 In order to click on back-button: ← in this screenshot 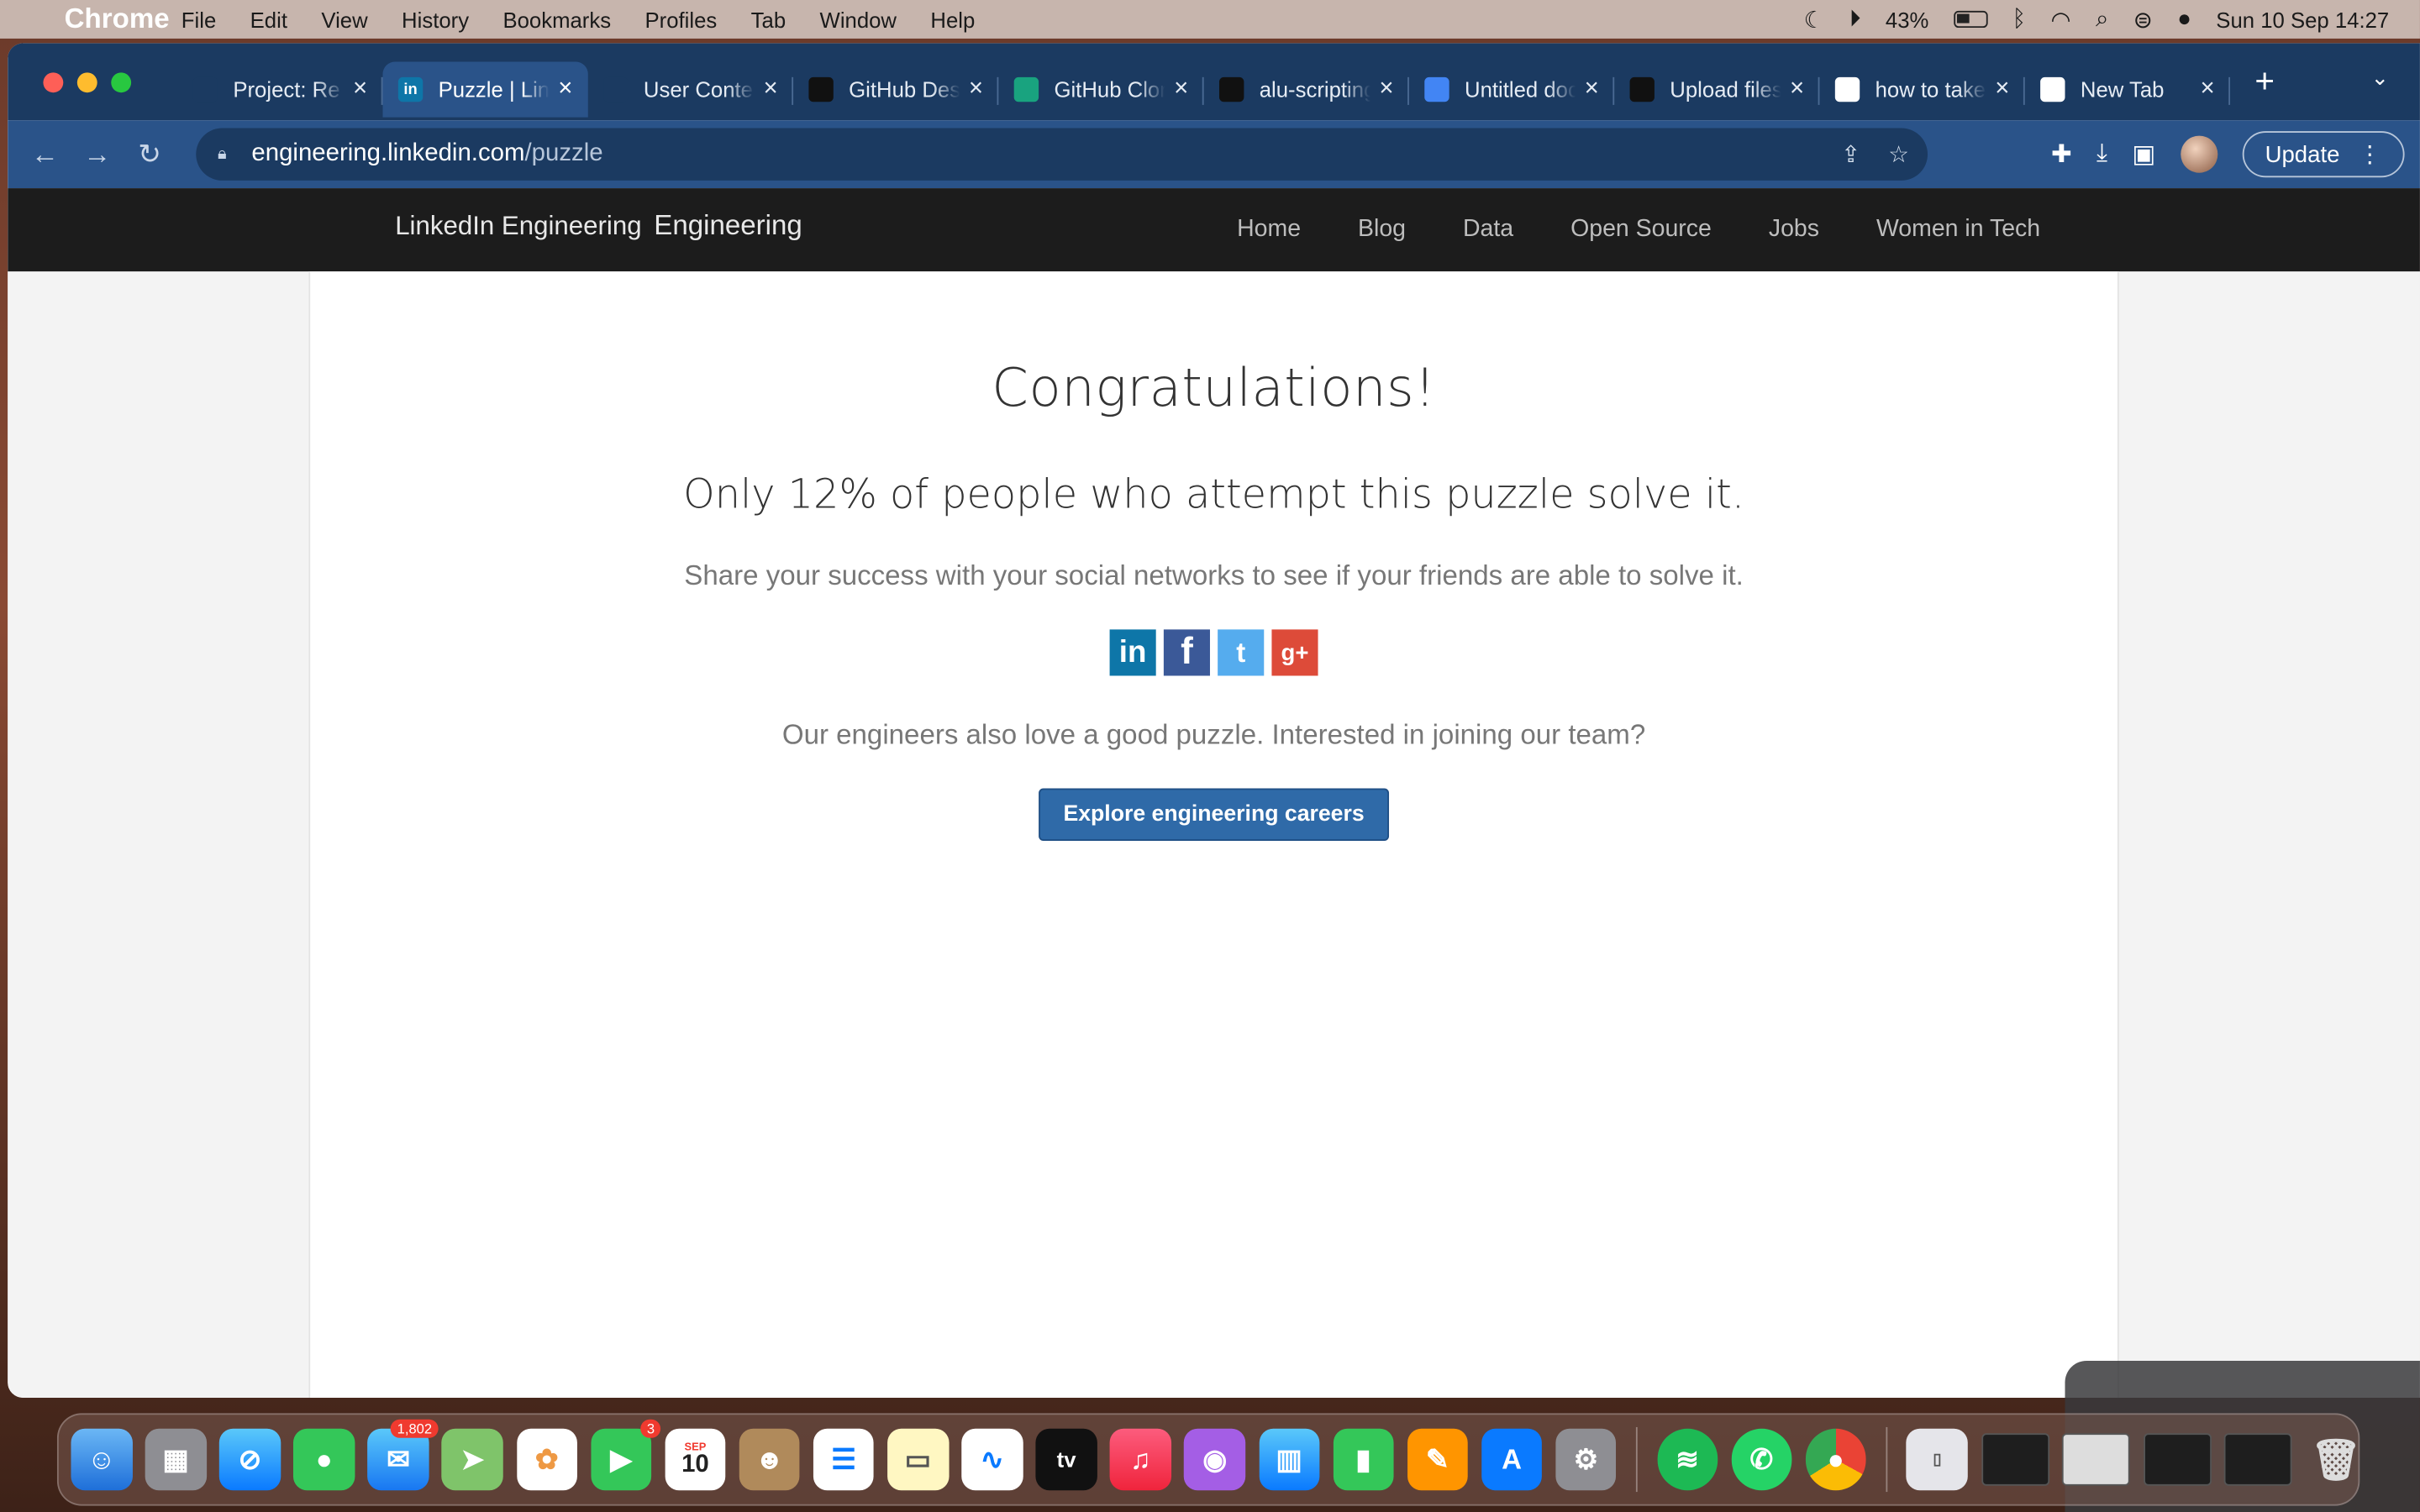, I will do `click(44, 154)`.